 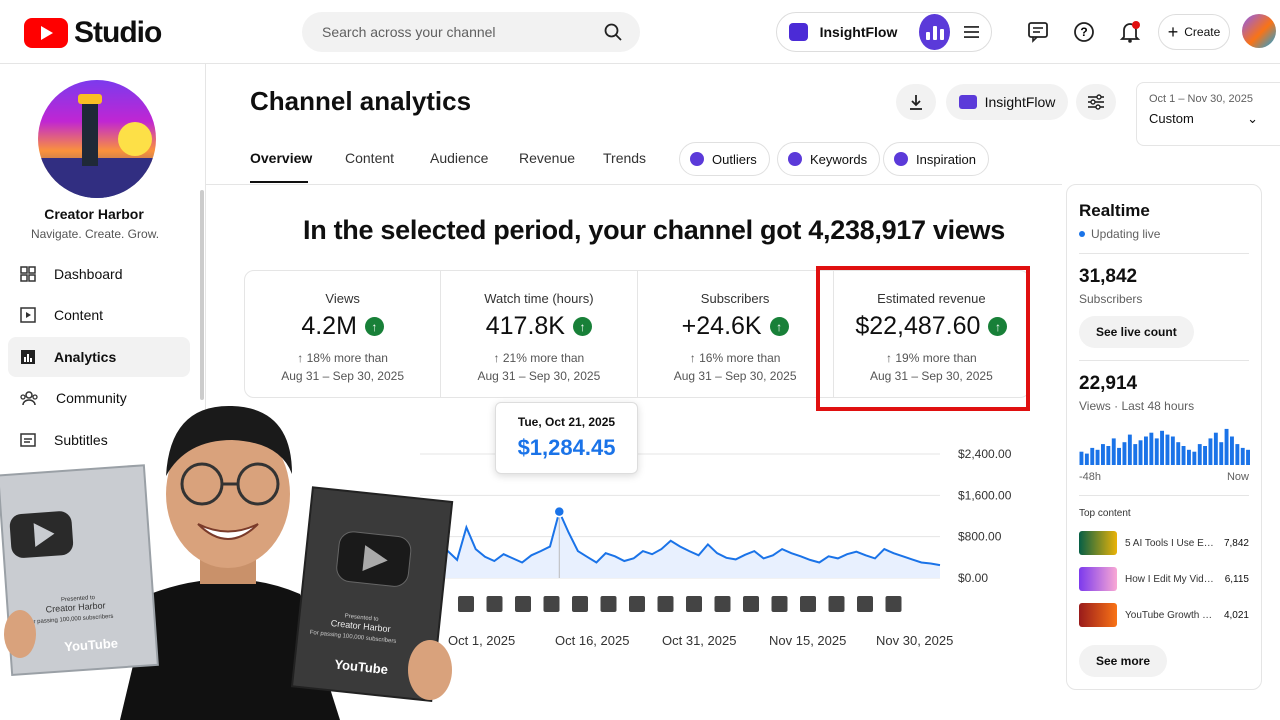 What do you see at coordinates (1130, 32) in the screenshot?
I see `notifications-bell-icon` at bounding box center [1130, 32].